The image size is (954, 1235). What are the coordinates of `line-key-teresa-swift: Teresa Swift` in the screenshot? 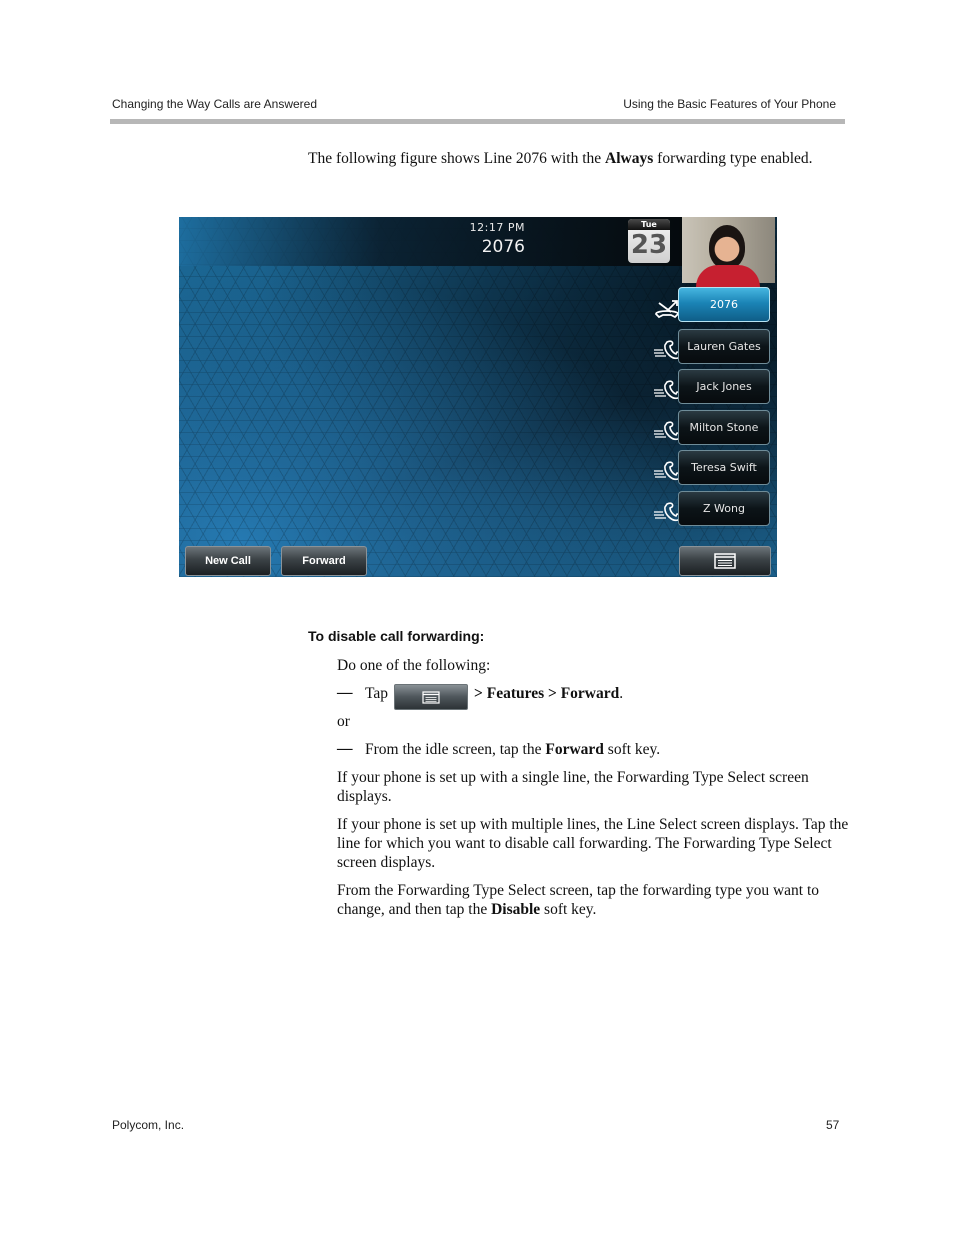 It's located at (724, 467).